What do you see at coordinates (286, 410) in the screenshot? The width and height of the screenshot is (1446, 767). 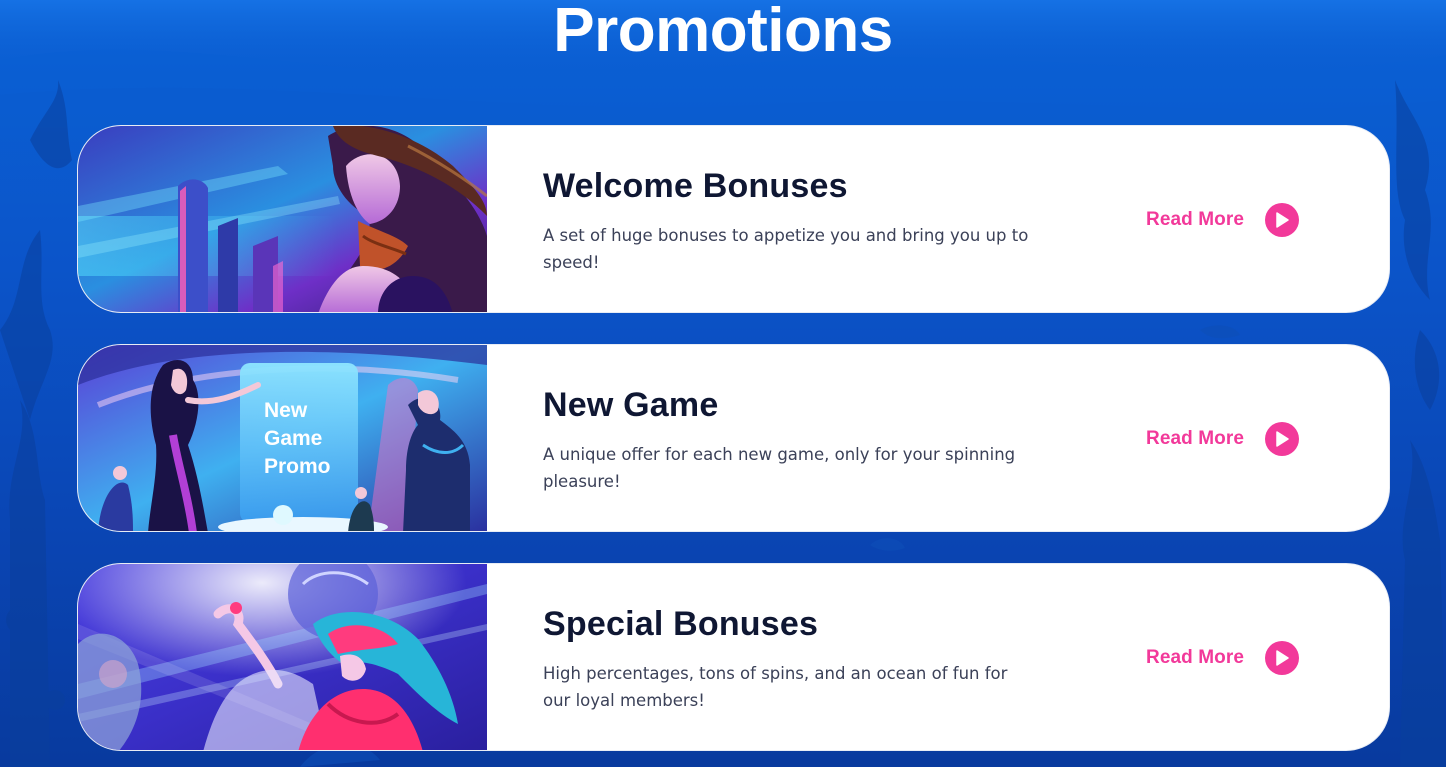 I see `promo-panel-line-1: New` at bounding box center [286, 410].